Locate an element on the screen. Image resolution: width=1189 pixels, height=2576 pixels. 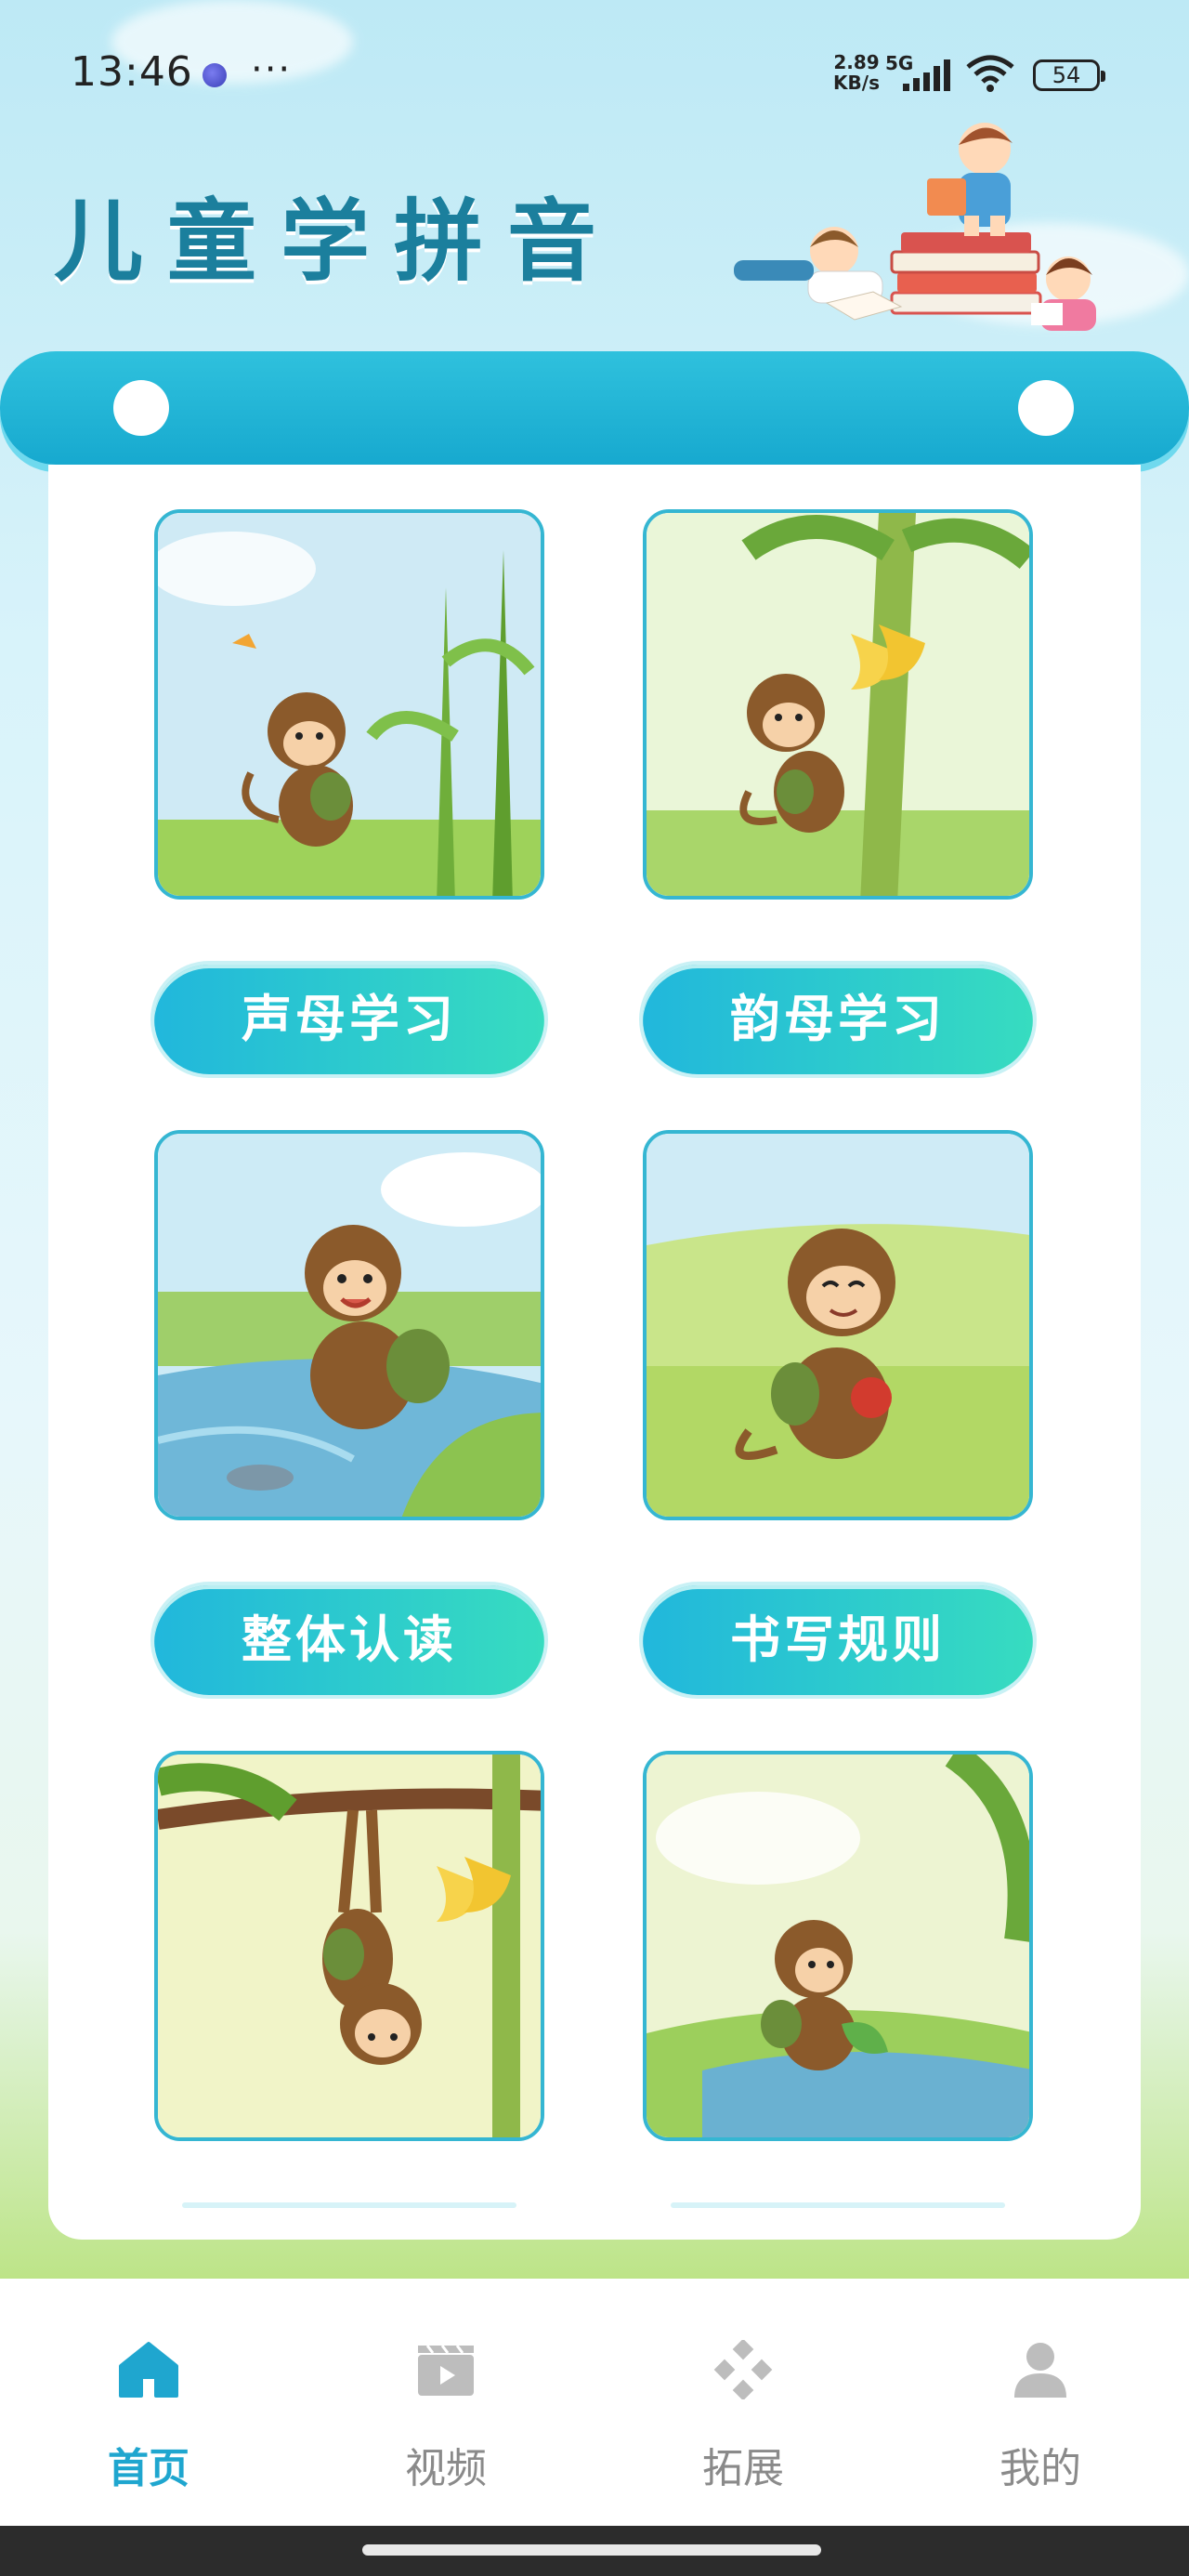
network-speed-value: 2.89 is located at coordinates (856, 62).